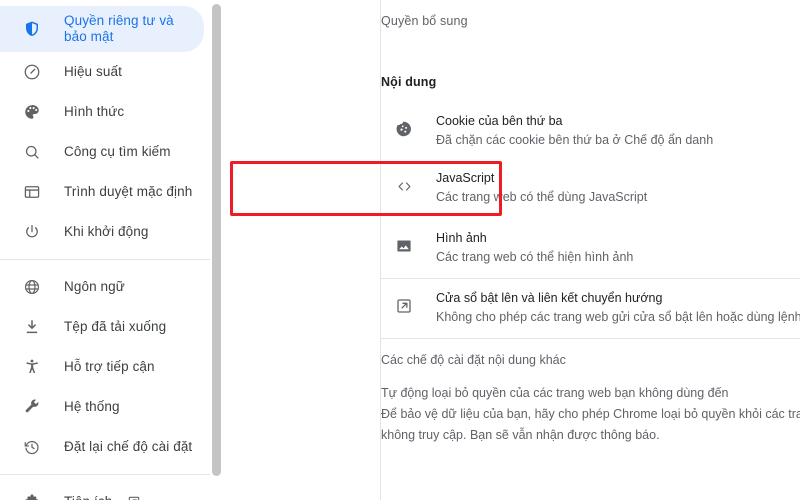 The image size is (800, 500). Describe the element at coordinates (542, 197) in the screenshot. I see `row-subtitle: Các trang web có thể dùng JavaScript` at that location.